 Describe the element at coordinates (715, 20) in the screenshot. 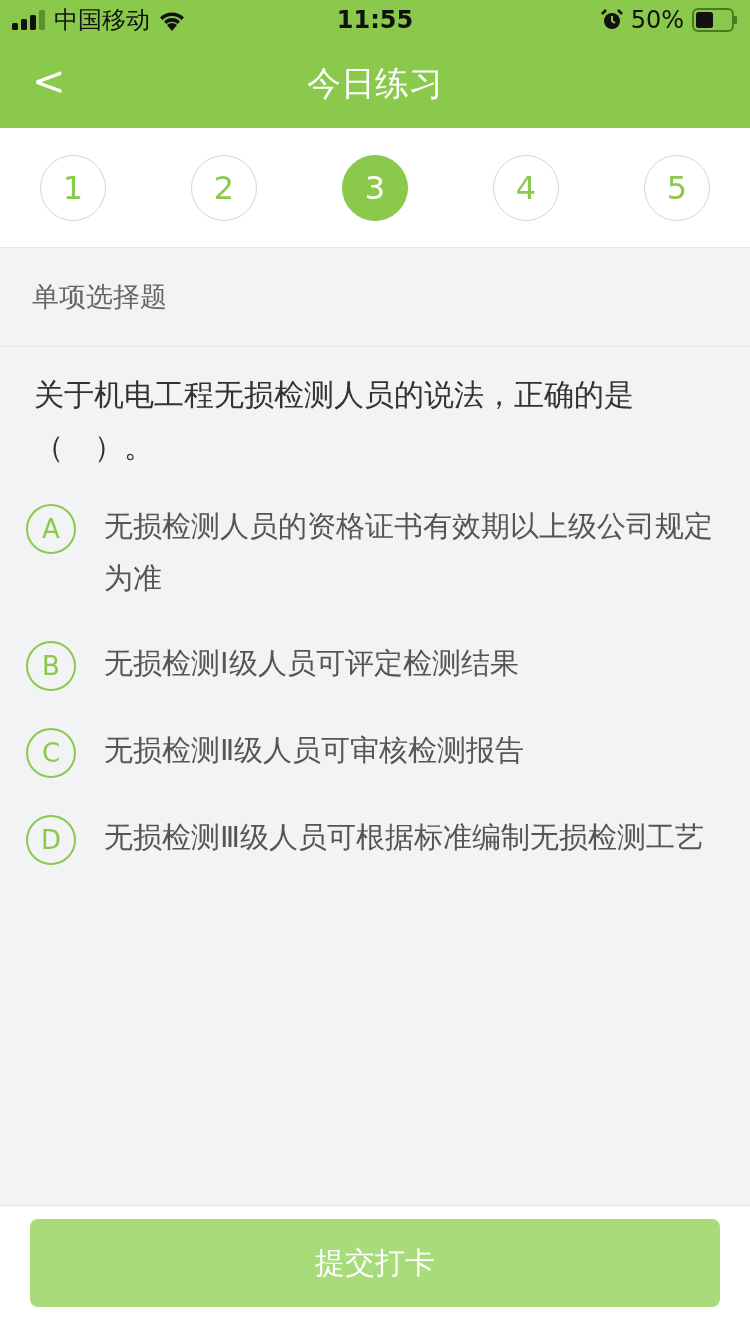

I see `battery-icon` at that location.